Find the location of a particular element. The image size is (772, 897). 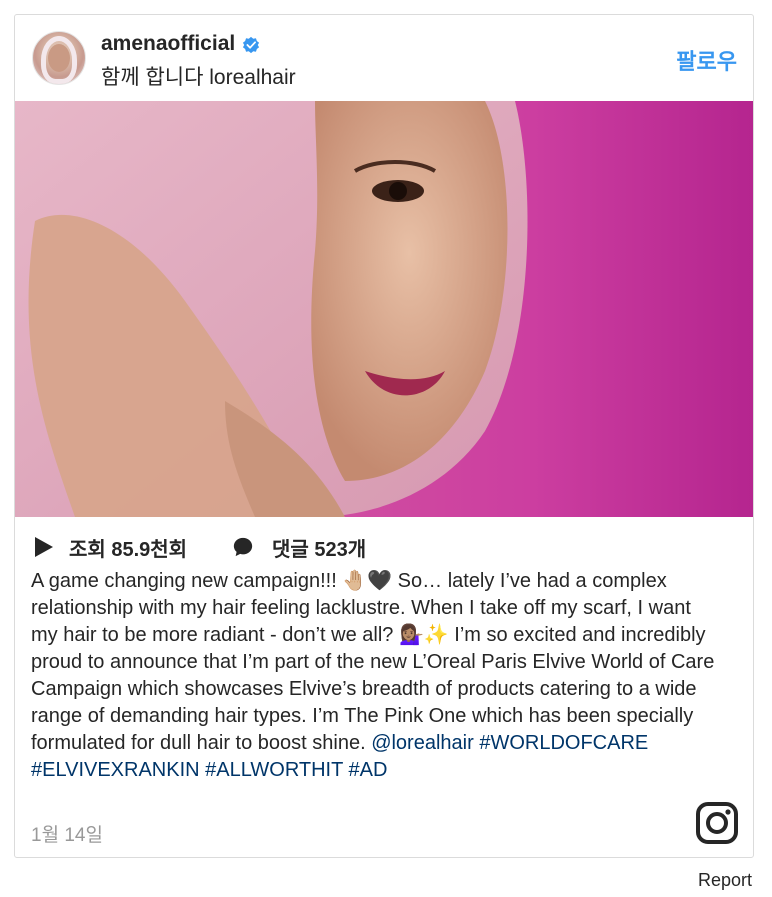

mention-link: @lorealhair is located at coordinates (422, 743).